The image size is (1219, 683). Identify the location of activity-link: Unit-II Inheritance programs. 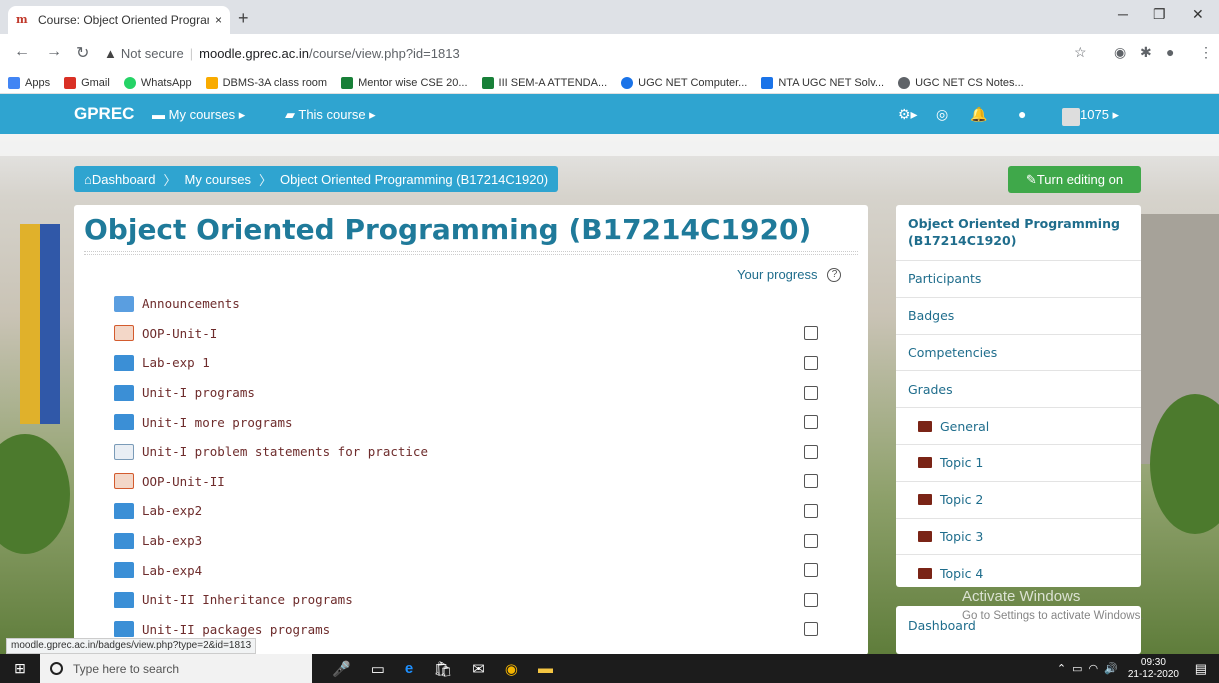
(247, 599).